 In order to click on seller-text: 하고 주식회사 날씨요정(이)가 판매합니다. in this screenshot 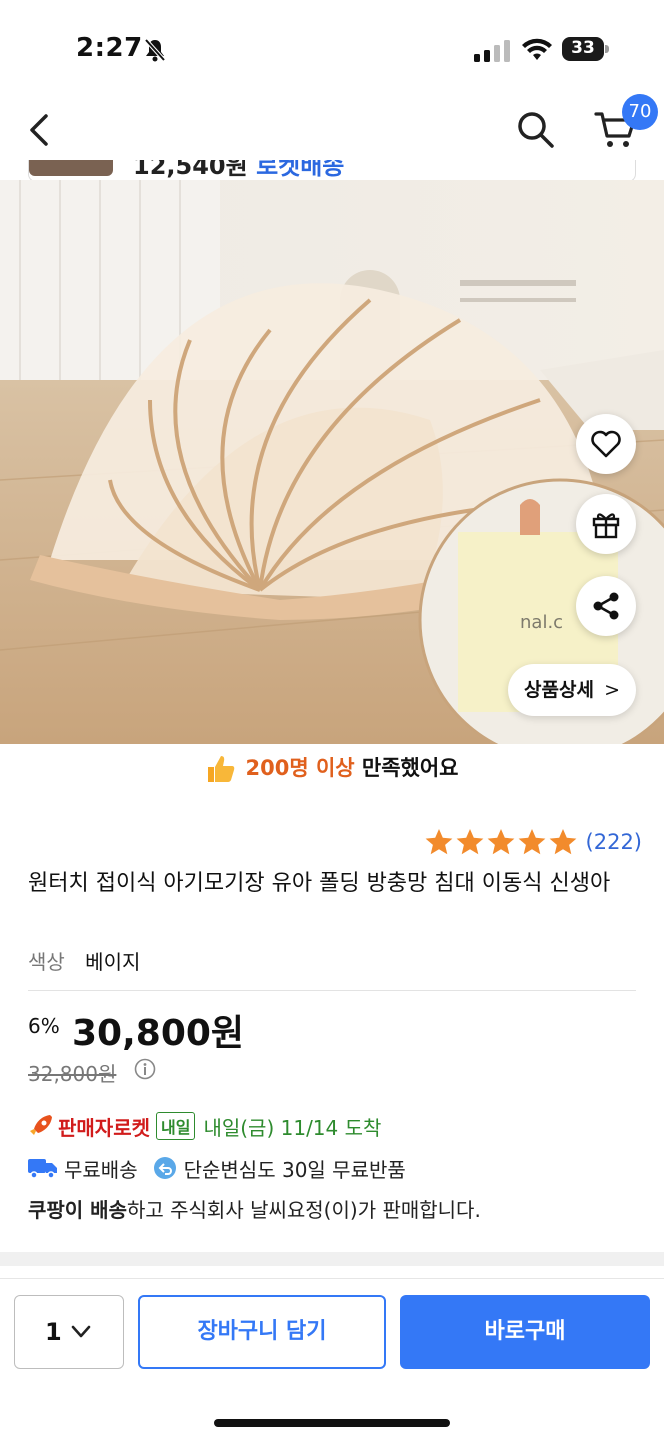, I will do `click(303, 1210)`.